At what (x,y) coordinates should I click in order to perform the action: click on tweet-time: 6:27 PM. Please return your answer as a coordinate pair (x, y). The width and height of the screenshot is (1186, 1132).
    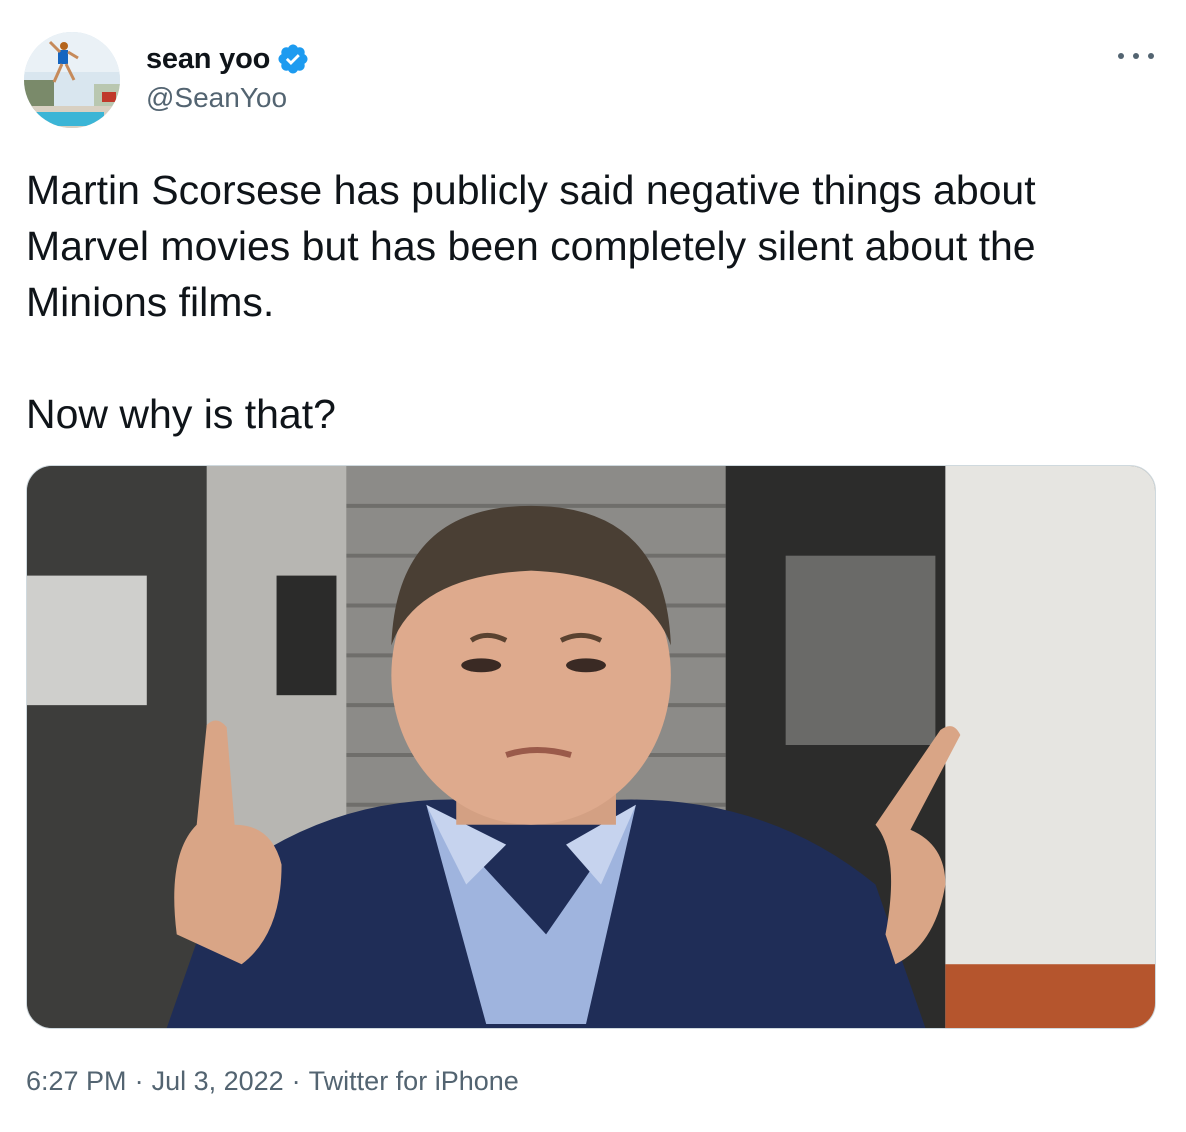
    Looking at the image, I should click on (76, 1081).